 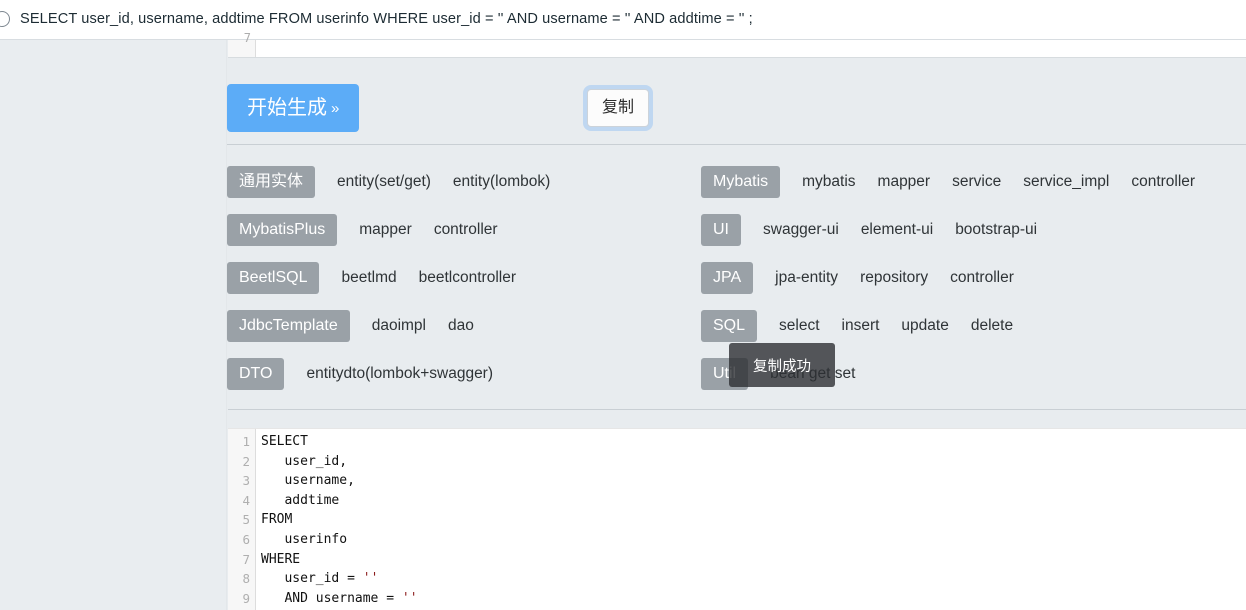 I want to click on group-item-list: entitydto(lombok+swagger), so click(x=388, y=374).